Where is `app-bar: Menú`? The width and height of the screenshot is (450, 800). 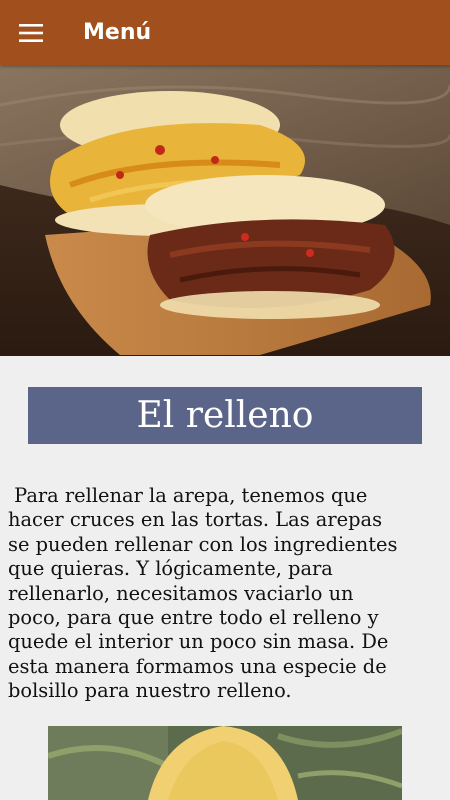
app-bar: Menú is located at coordinates (225, 32).